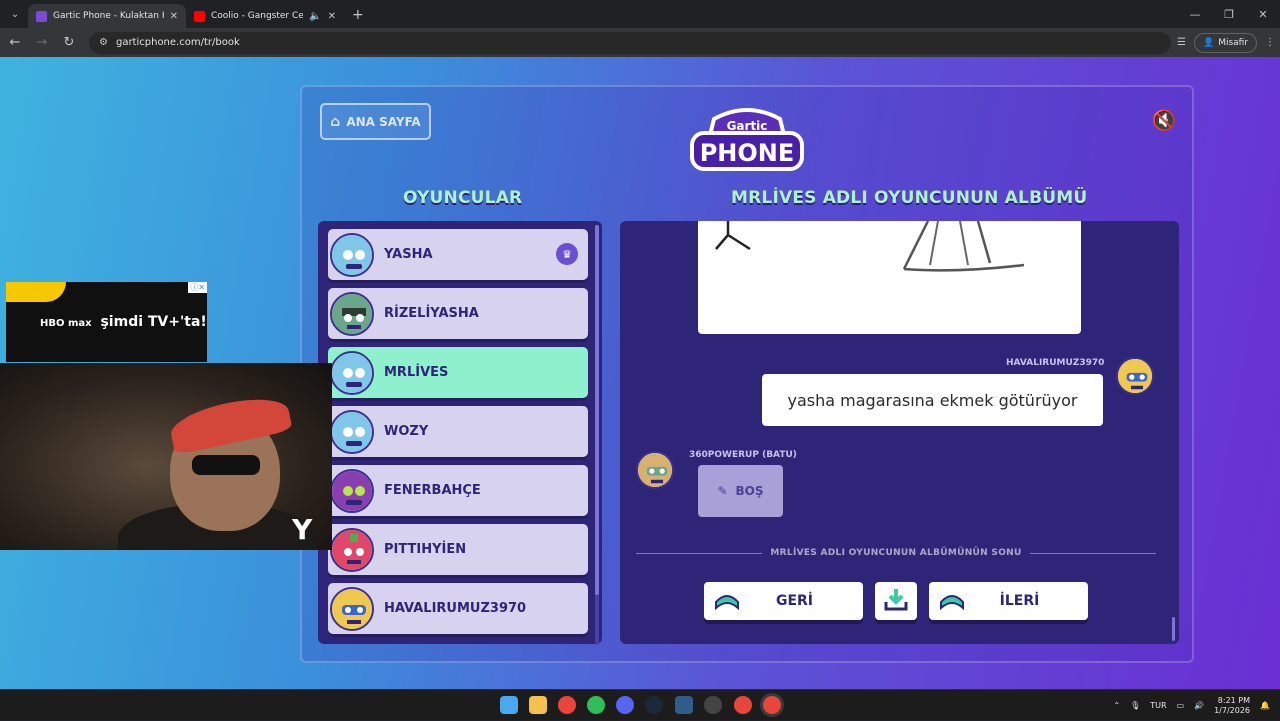 The width and height of the screenshot is (1280, 721). Describe the element at coordinates (1135, 705) in the screenshot. I see `microphone-icon: 🎙` at that location.